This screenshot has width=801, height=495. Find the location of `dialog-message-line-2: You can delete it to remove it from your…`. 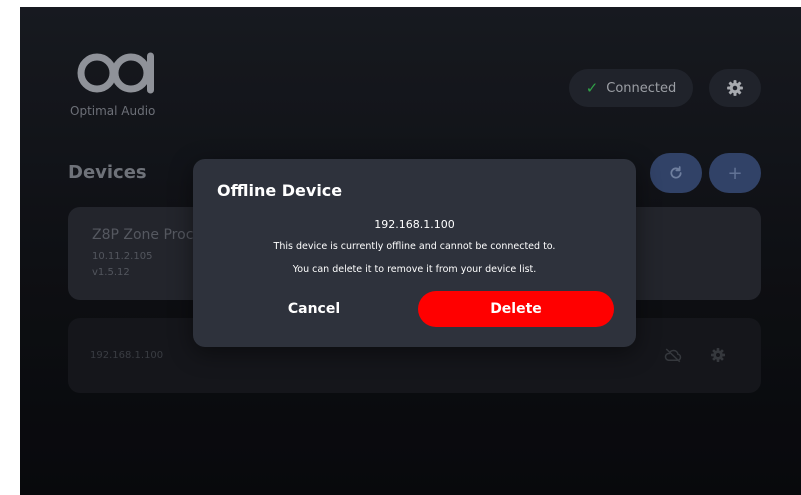

dialog-message-line-2: You can delete it to remove it from your… is located at coordinates (414, 269).